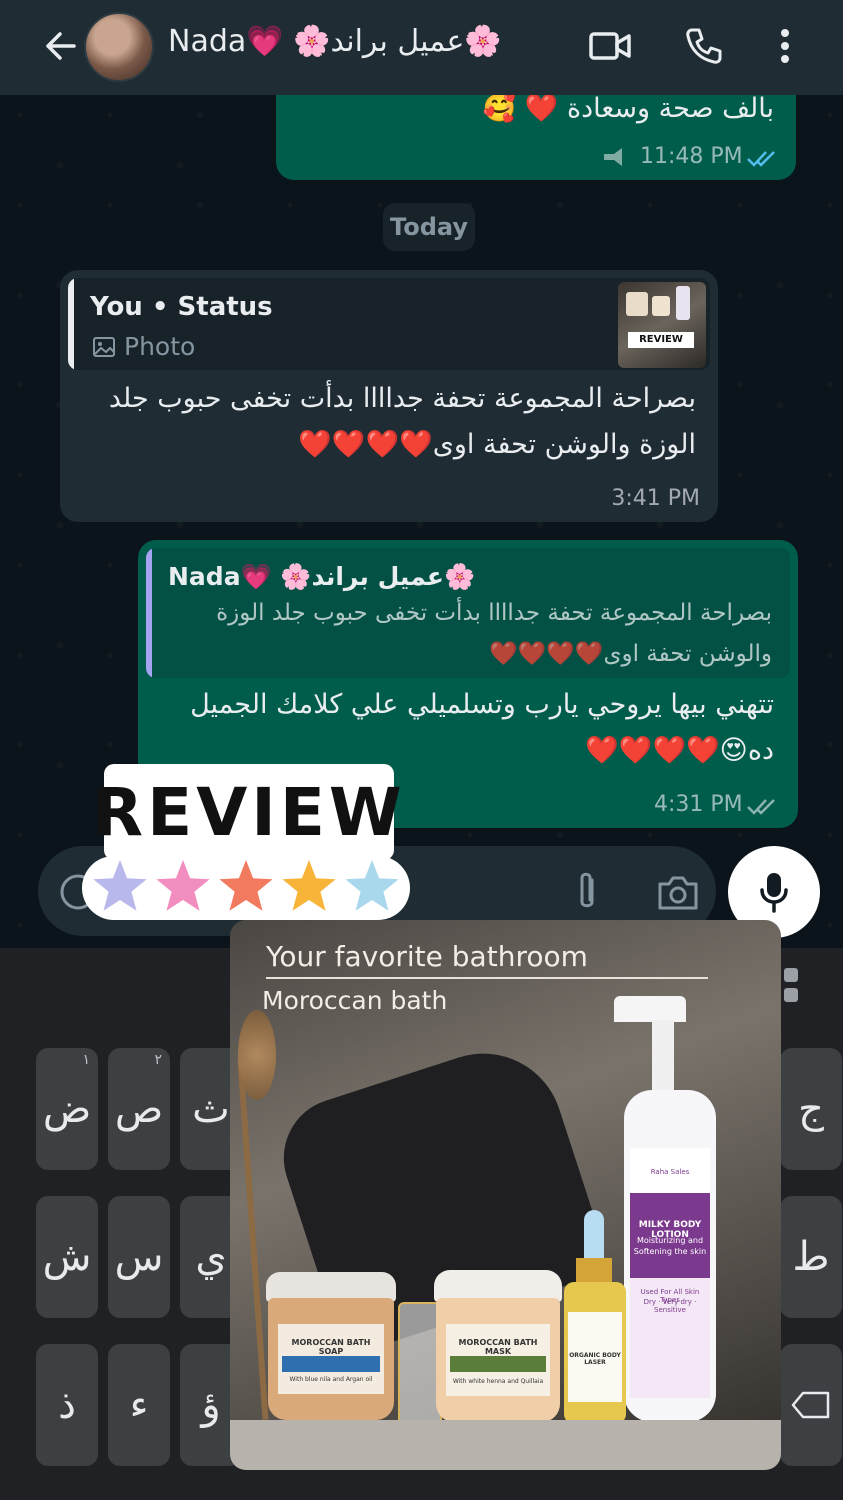  I want to click on contact-avatar-image, so click(119, 47).